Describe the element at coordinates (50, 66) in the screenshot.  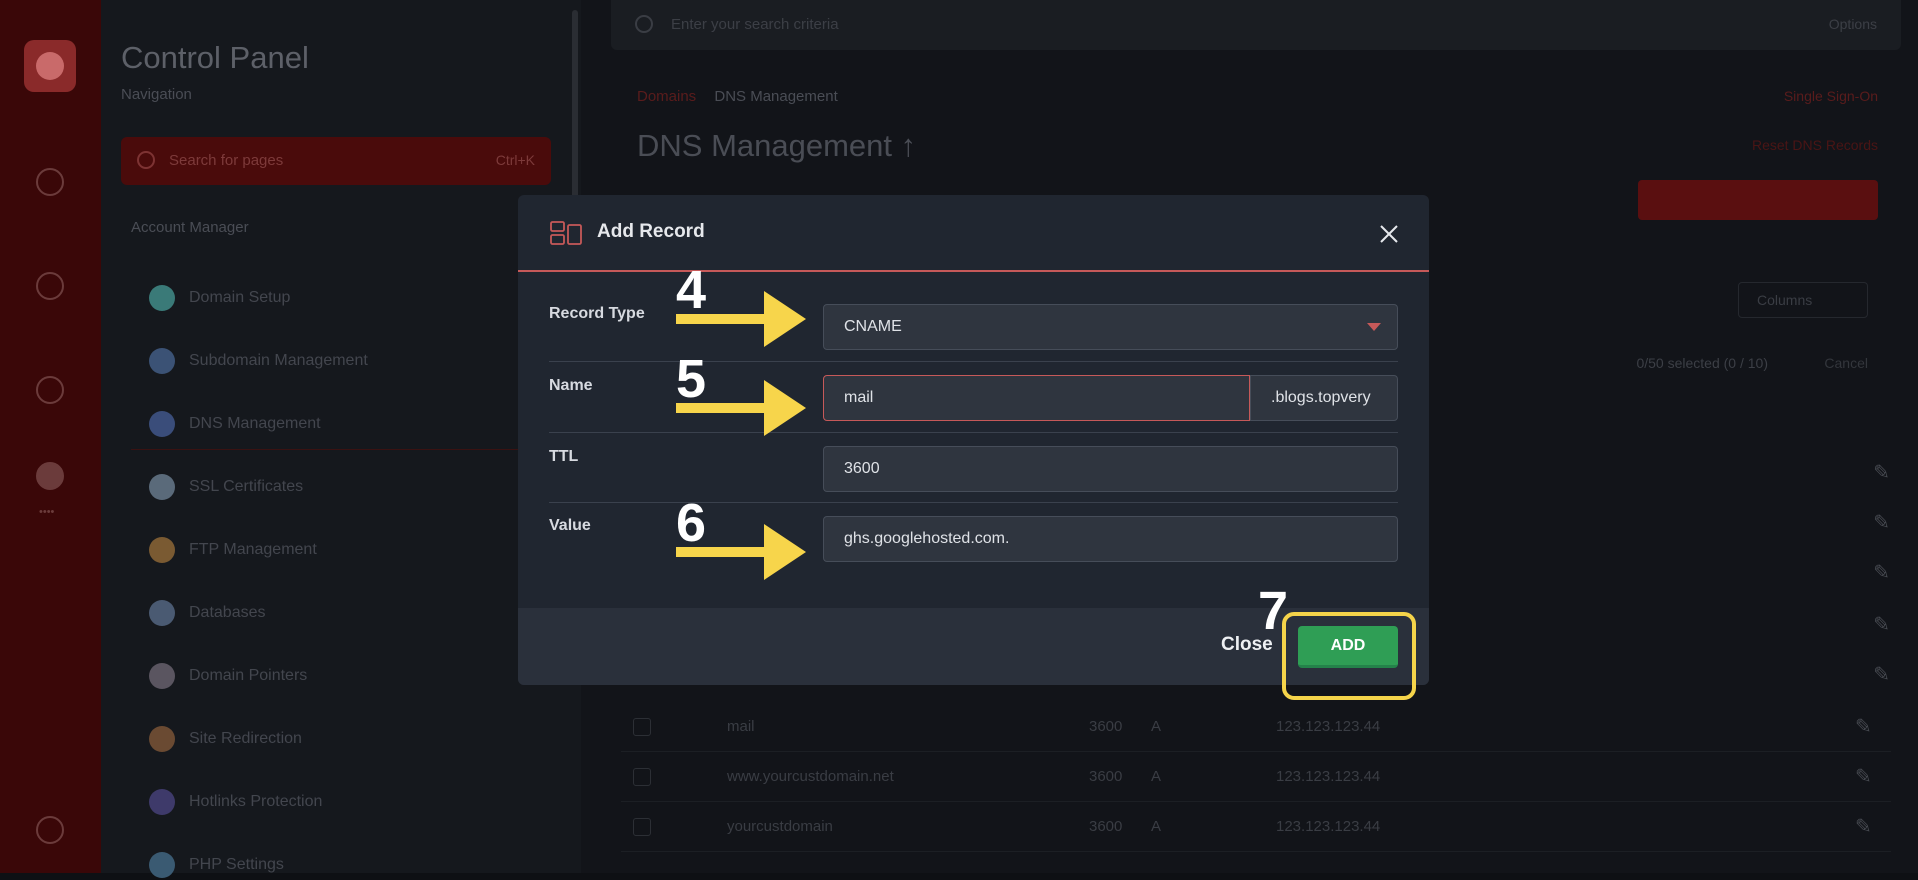
I see `brand-logo` at that location.